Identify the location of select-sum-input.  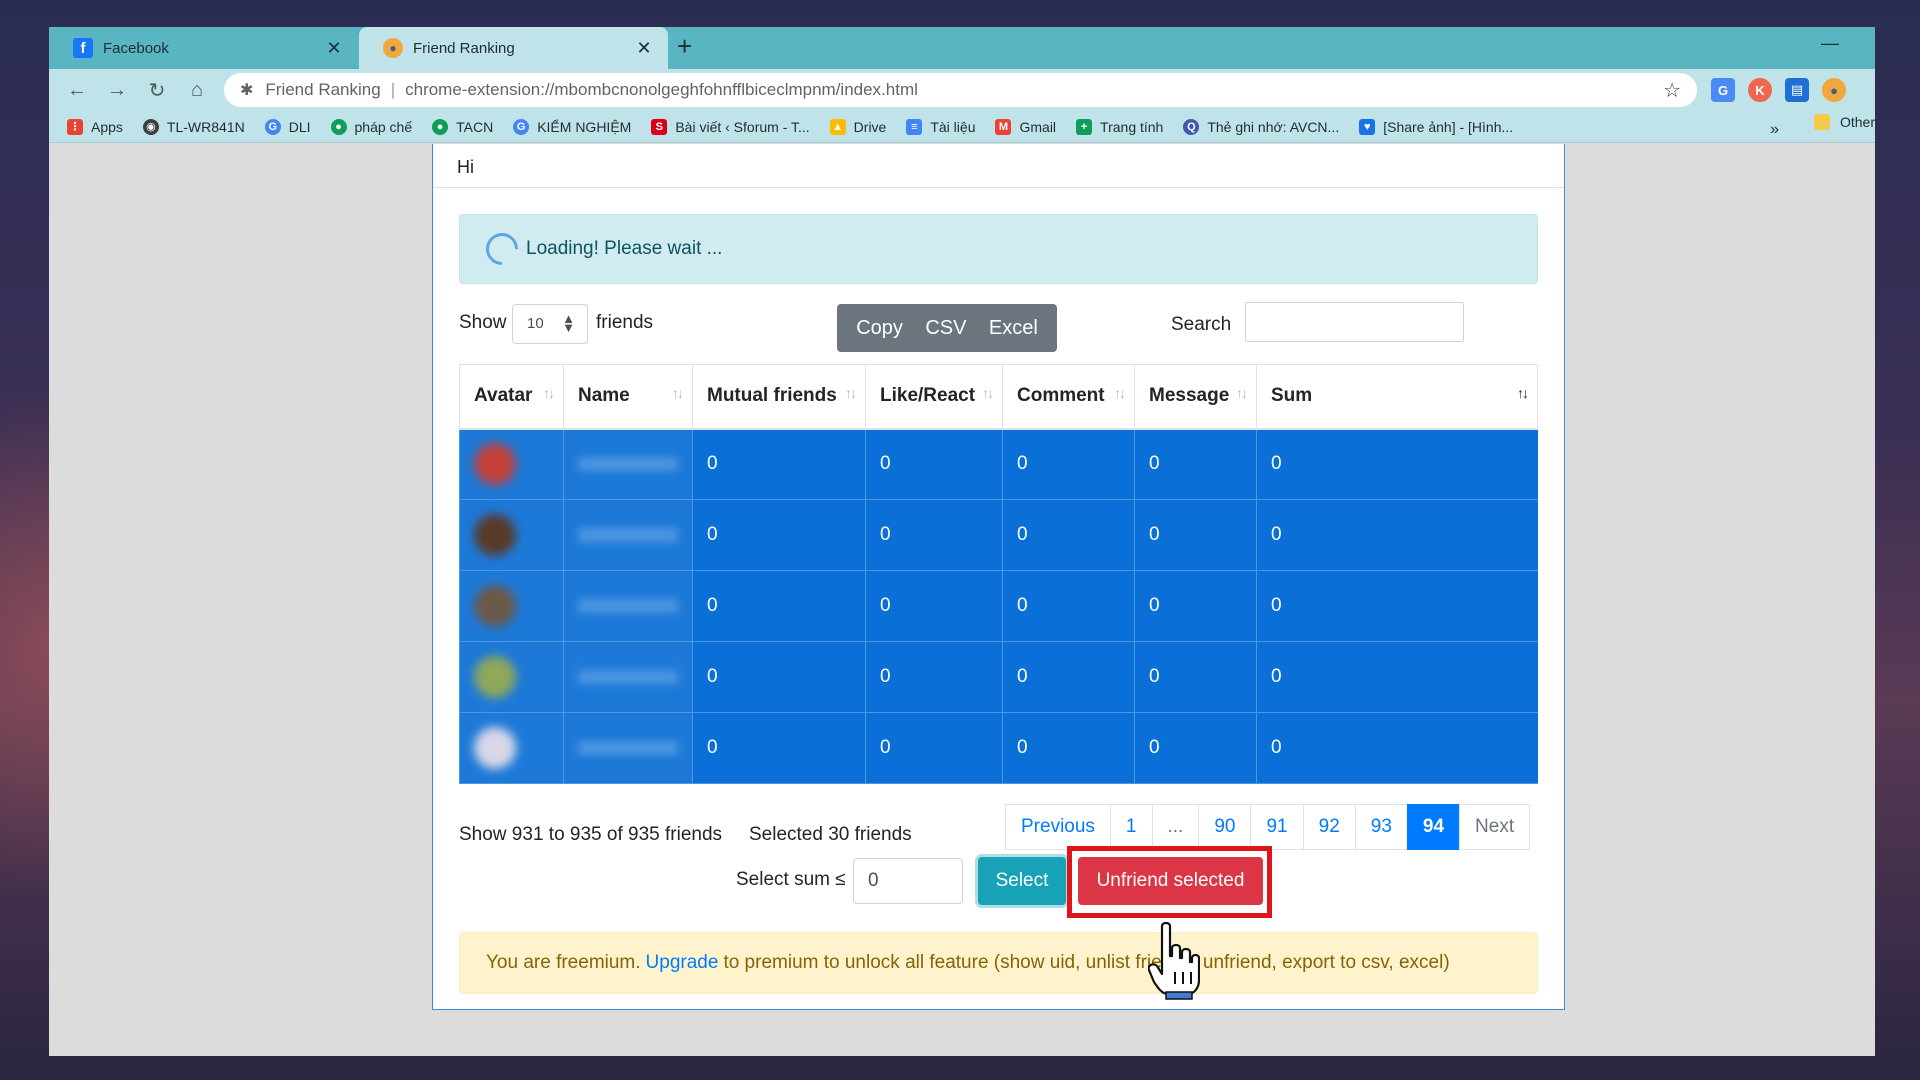
(908, 881).